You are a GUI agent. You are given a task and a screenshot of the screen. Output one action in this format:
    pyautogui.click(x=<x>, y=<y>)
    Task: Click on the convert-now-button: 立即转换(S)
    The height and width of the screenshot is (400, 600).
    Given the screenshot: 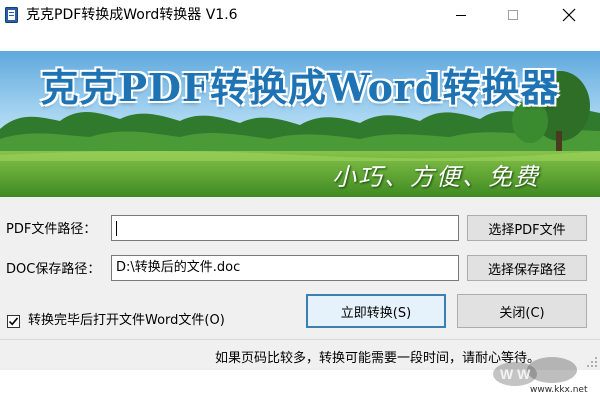 What is the action you would take?
    pyautogui.click(x=376, y=311)
    